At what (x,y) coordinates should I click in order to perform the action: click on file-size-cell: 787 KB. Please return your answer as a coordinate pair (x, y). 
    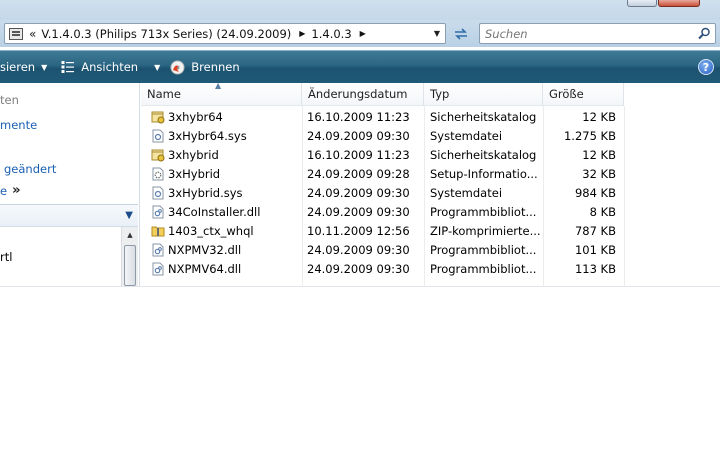
    Looking at the image, I should click on (580, 230).